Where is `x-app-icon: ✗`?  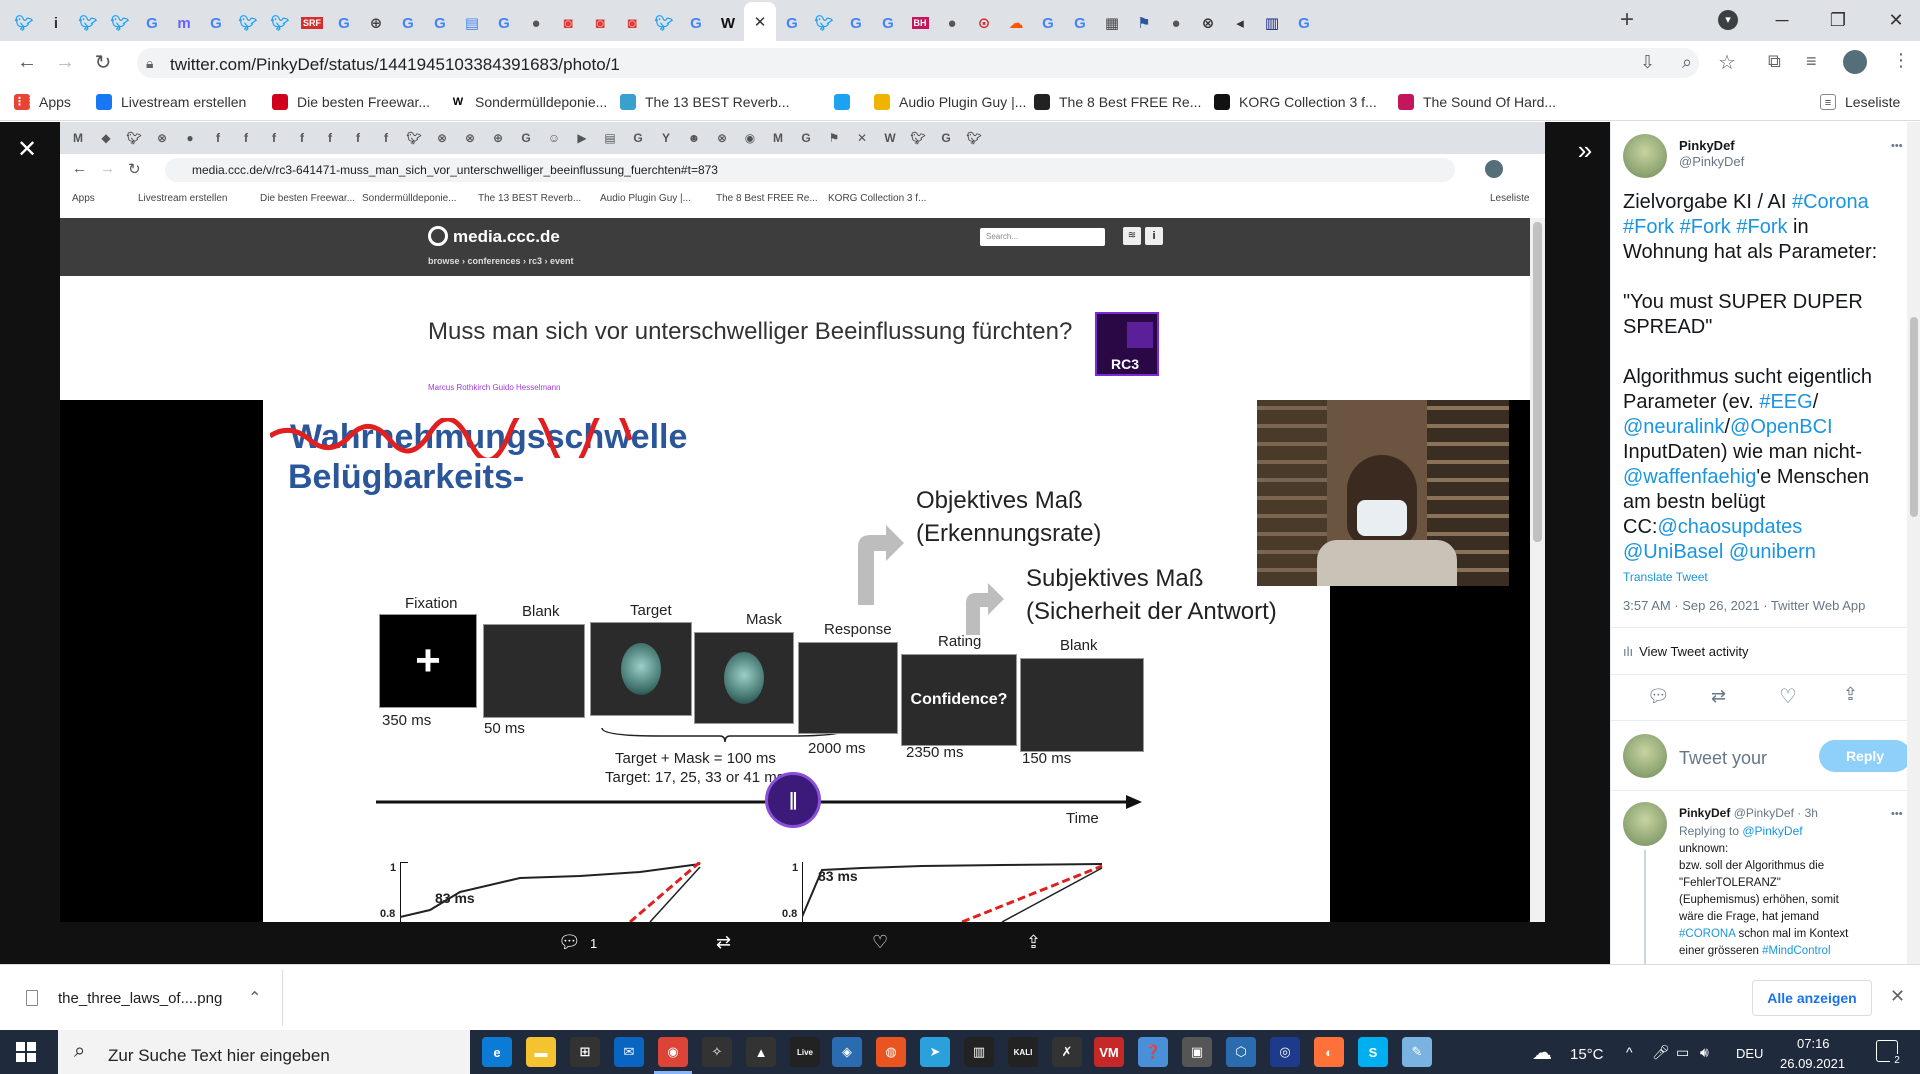
x-app-icon: ✗ is located at coordinates (1067, 1052).